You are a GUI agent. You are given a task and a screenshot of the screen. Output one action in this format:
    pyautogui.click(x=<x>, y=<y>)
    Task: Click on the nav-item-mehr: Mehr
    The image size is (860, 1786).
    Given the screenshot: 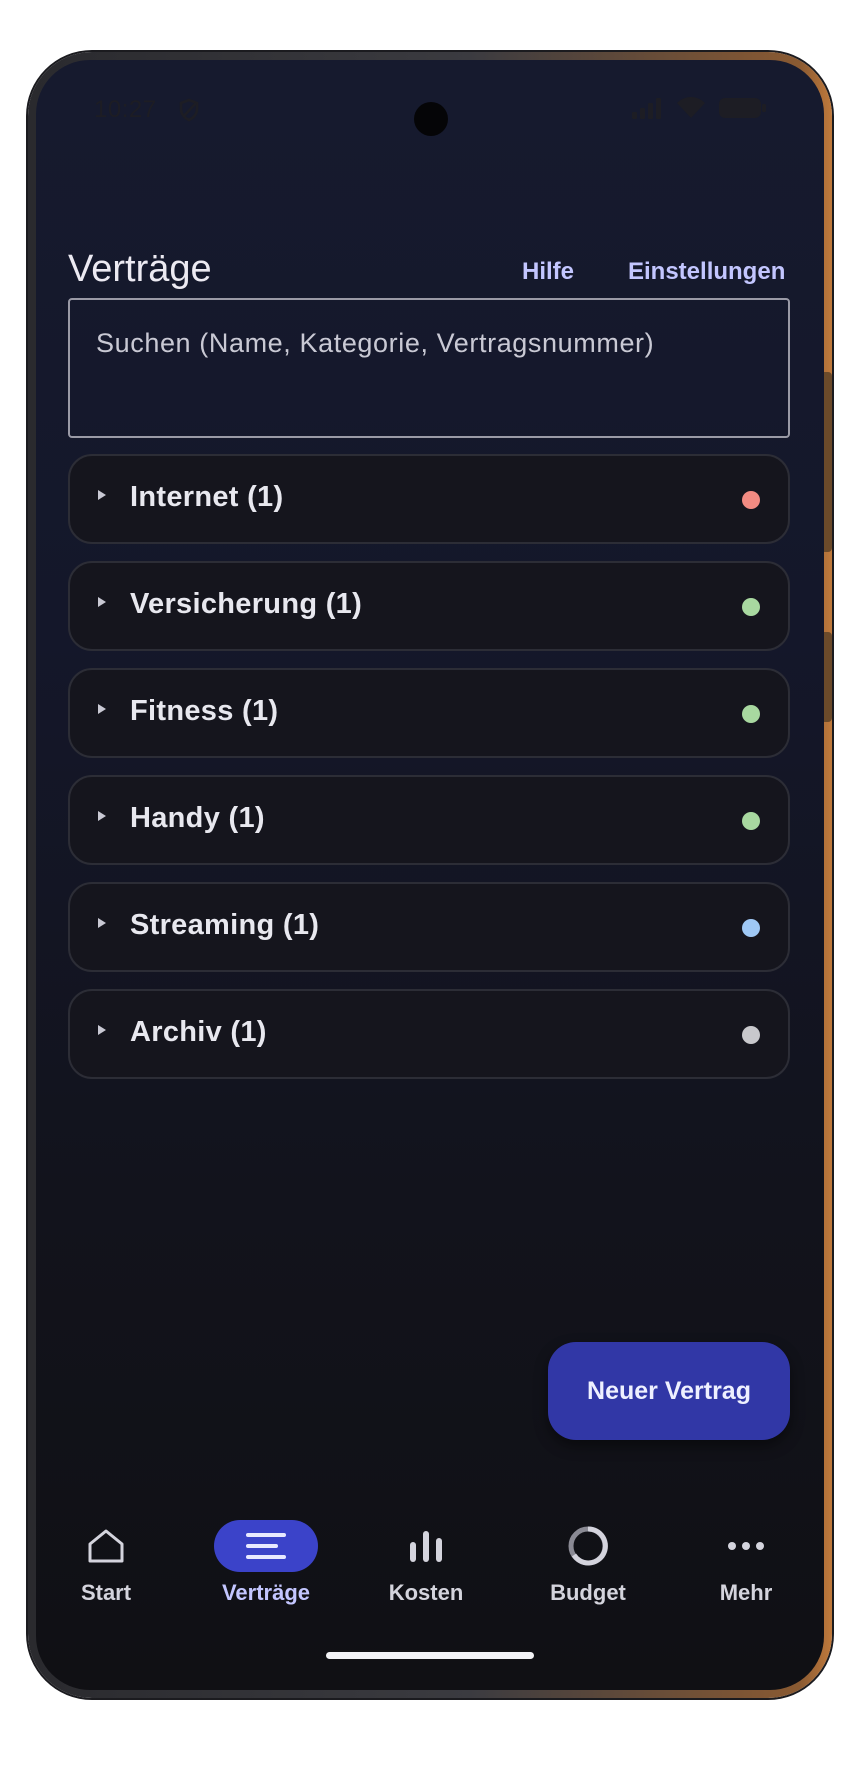 What is the action you would take?
    pyautogui.click(x=746, y=1563)
    